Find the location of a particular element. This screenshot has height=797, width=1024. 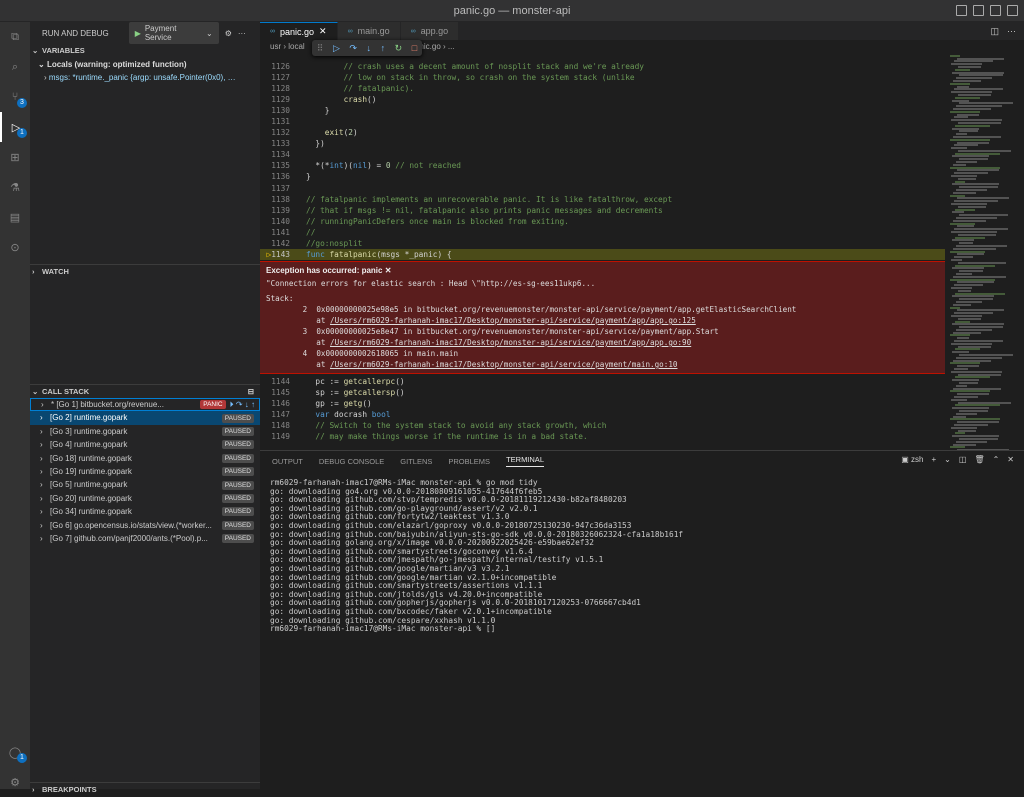

code-line: 1131 is located at coordinates (602, 121).